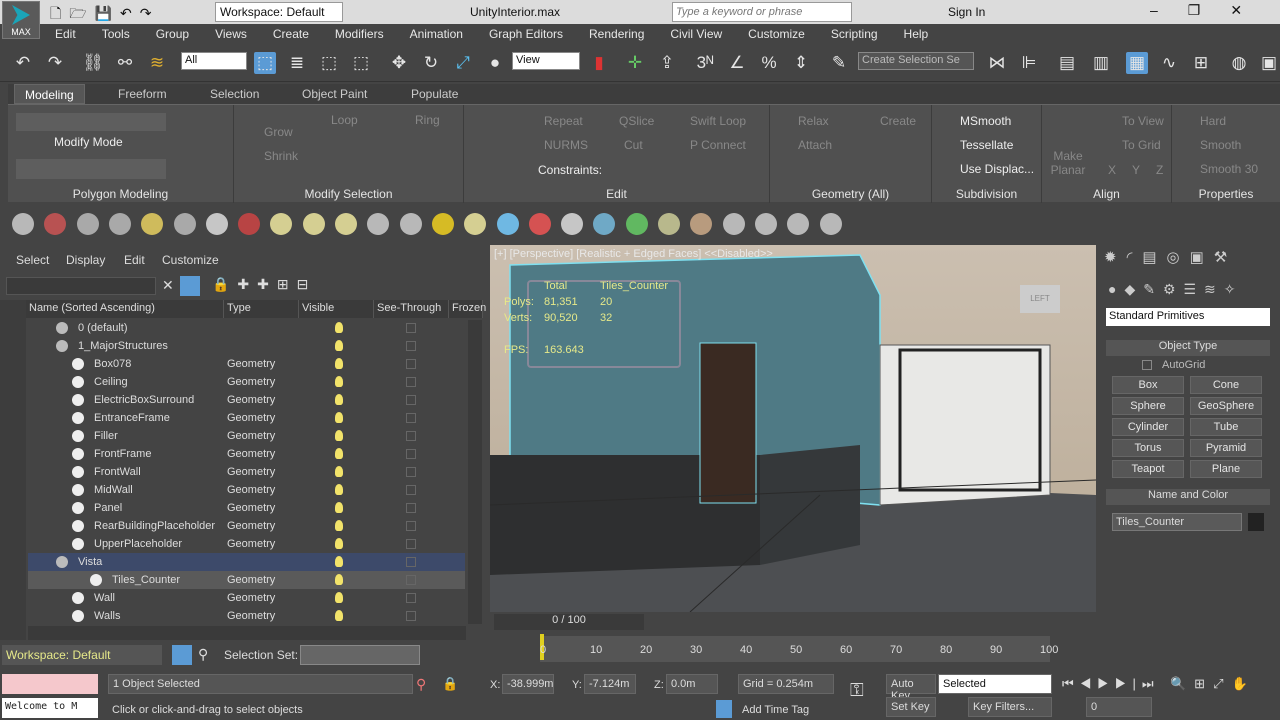  What do you see at coordinates (1136, 170) in the screenshot?
I see `align-y-button: Y` at bounding box center [1136, 170].